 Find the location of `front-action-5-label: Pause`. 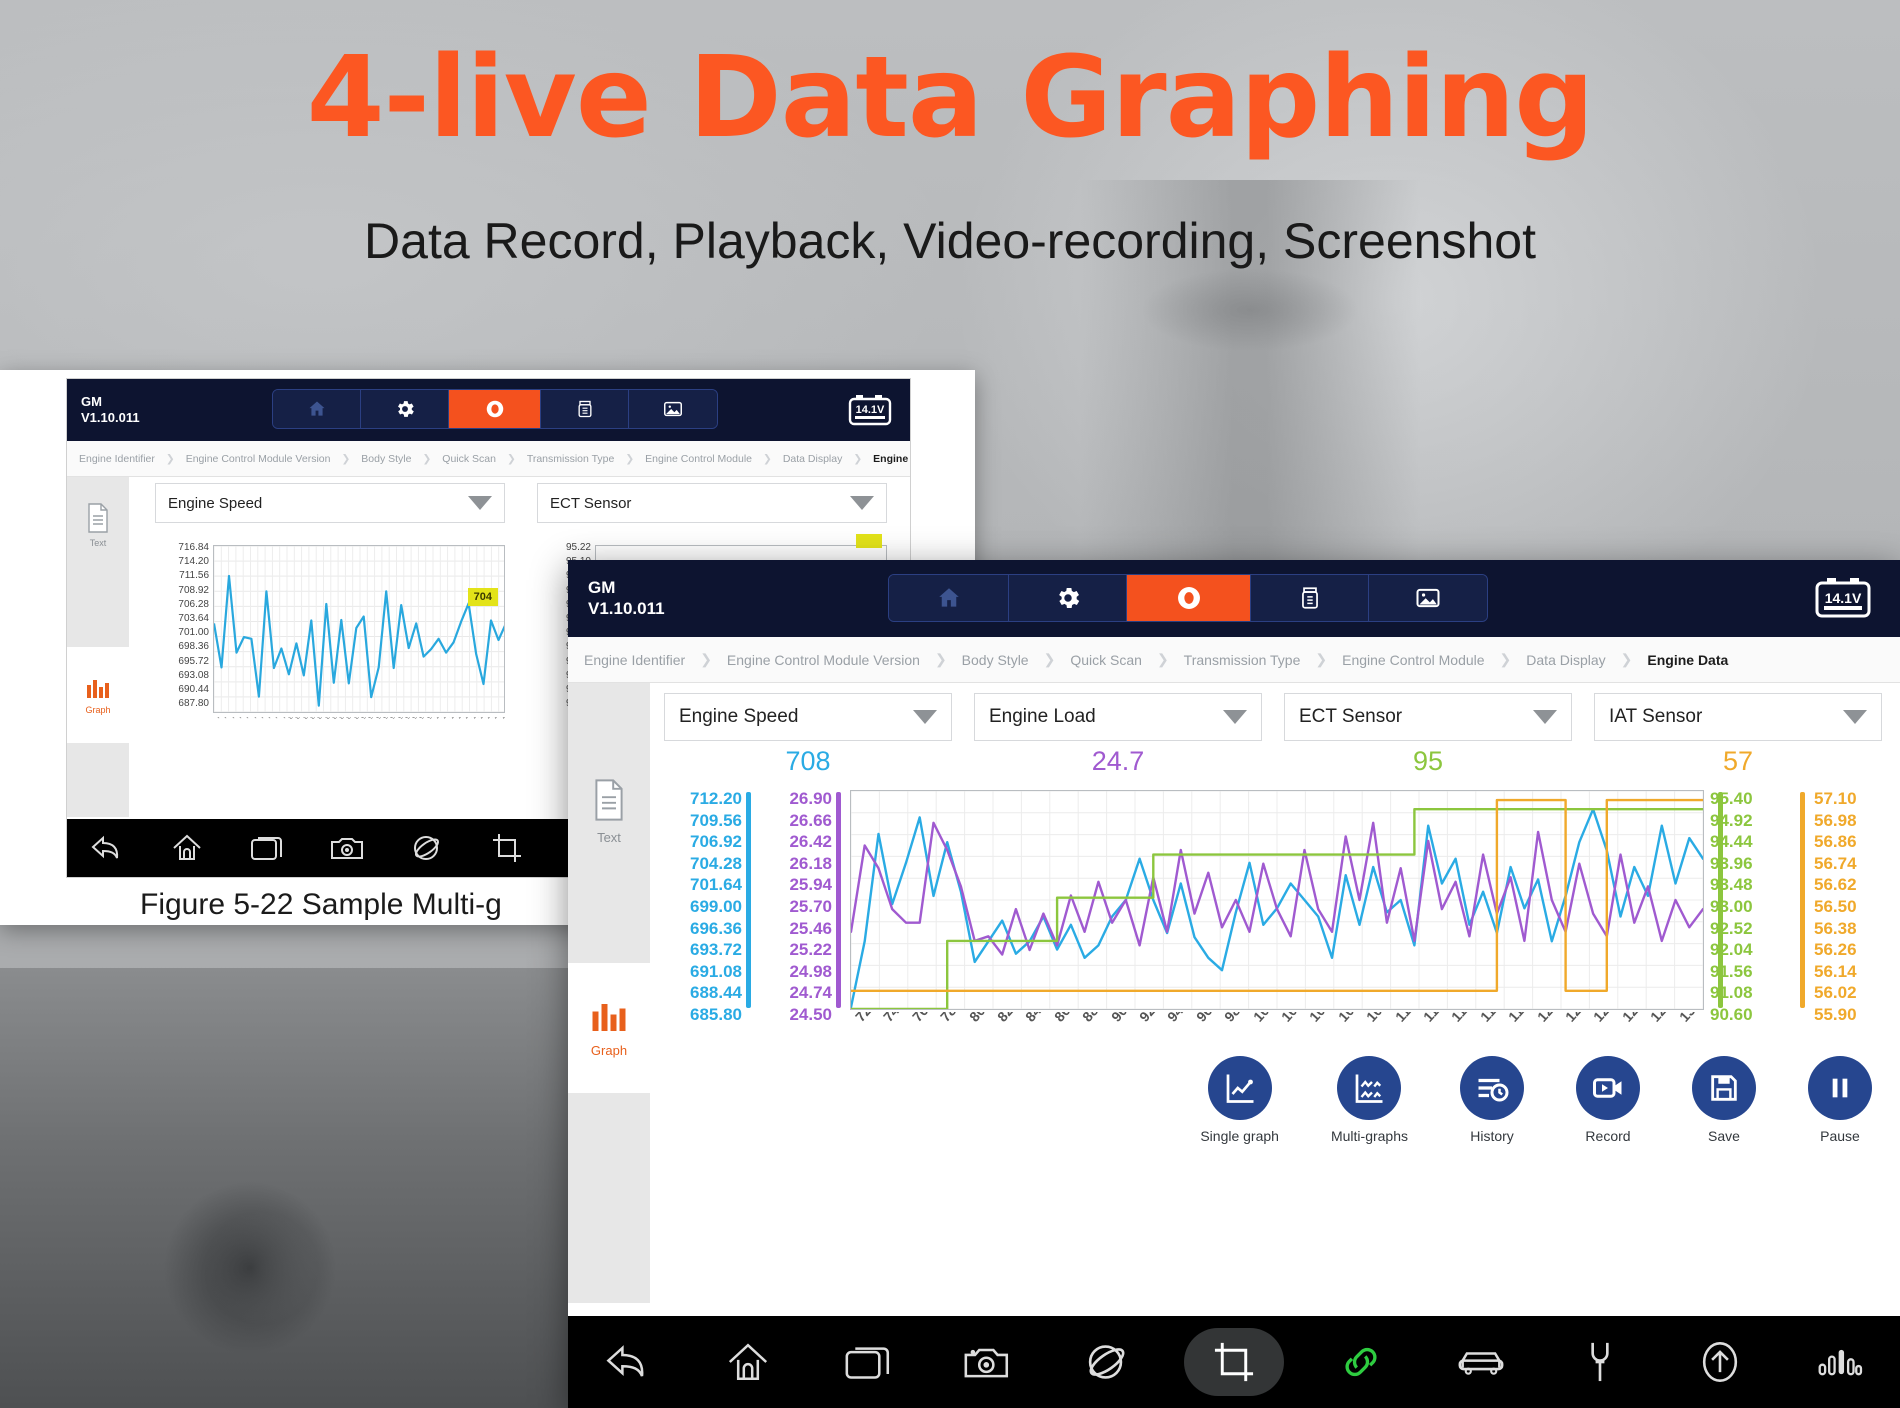

front-action-5-label: Pause is located at coordinates (1840, 1136).